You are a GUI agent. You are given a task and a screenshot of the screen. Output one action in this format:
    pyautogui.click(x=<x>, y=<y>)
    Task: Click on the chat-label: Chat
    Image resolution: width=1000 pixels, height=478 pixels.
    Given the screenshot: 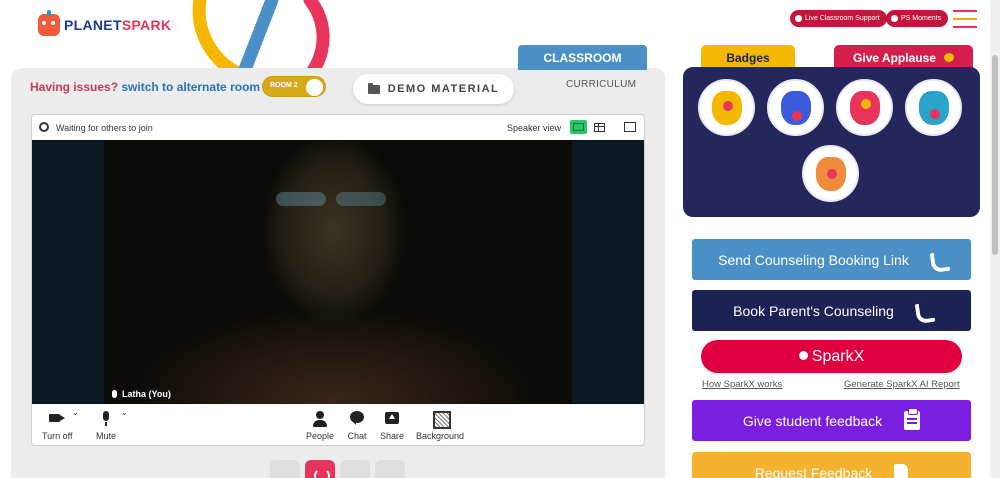 What is the action you would take?
    pyautogui.click(x=357, y=436)
    